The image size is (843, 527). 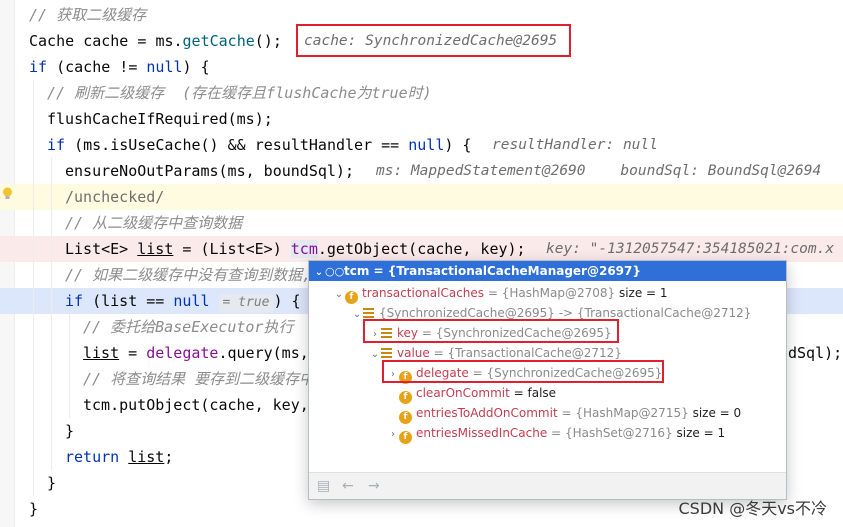 I want to click on field-f-icon: f, so click(x=405, y=437).